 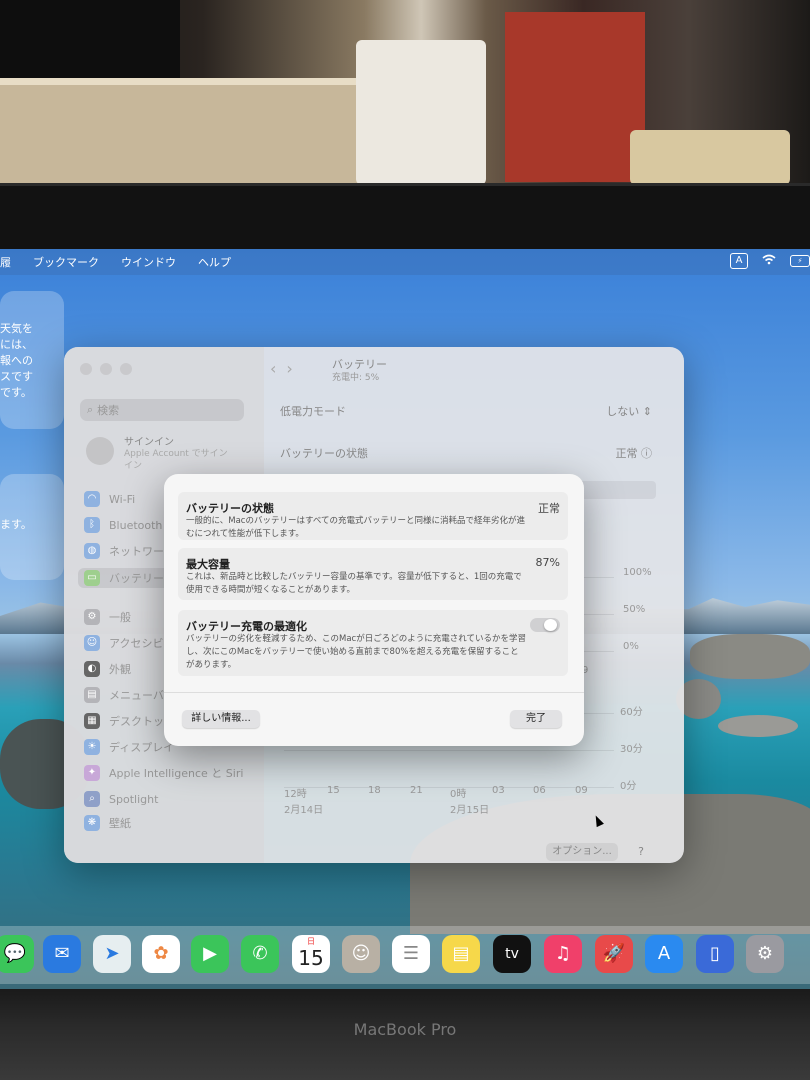 I want to click on music-icon: ♫, so click(x=563, y=954).